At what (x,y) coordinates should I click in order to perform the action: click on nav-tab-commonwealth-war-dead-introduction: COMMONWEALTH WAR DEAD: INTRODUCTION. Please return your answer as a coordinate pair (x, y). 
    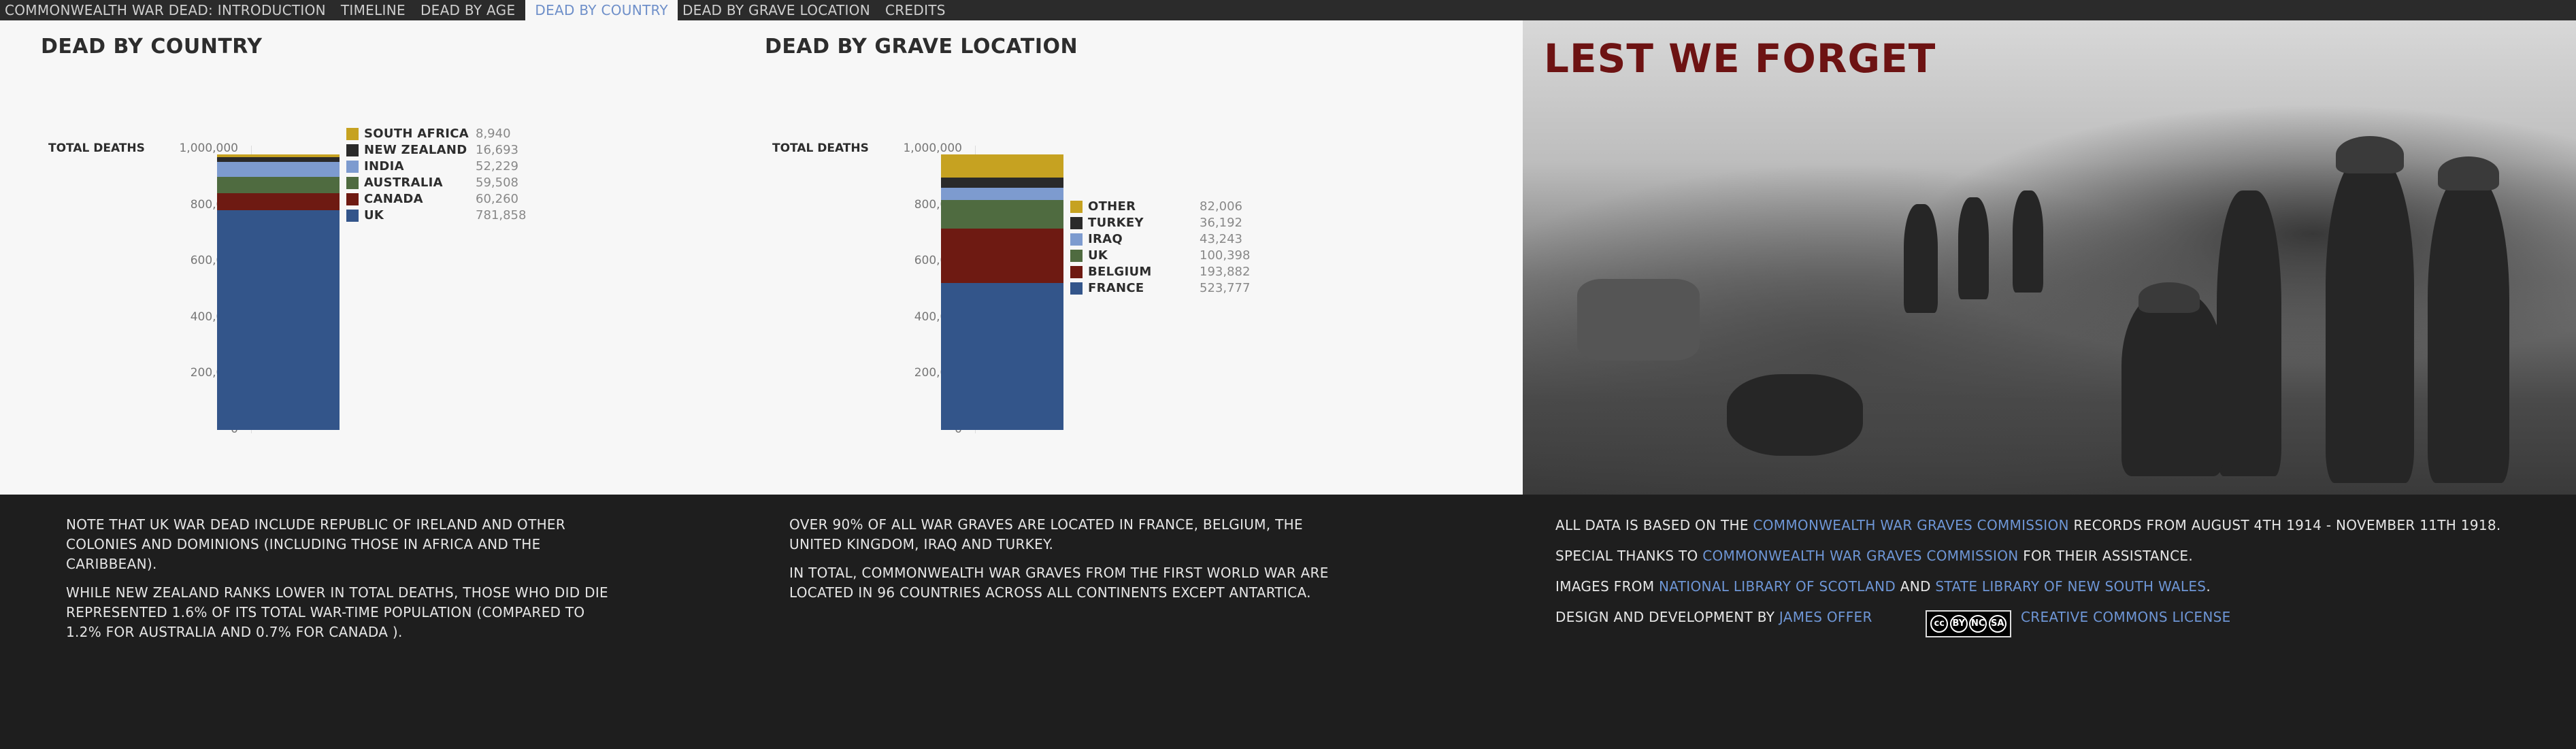
    Looking at the image, I should click on (168, 10).